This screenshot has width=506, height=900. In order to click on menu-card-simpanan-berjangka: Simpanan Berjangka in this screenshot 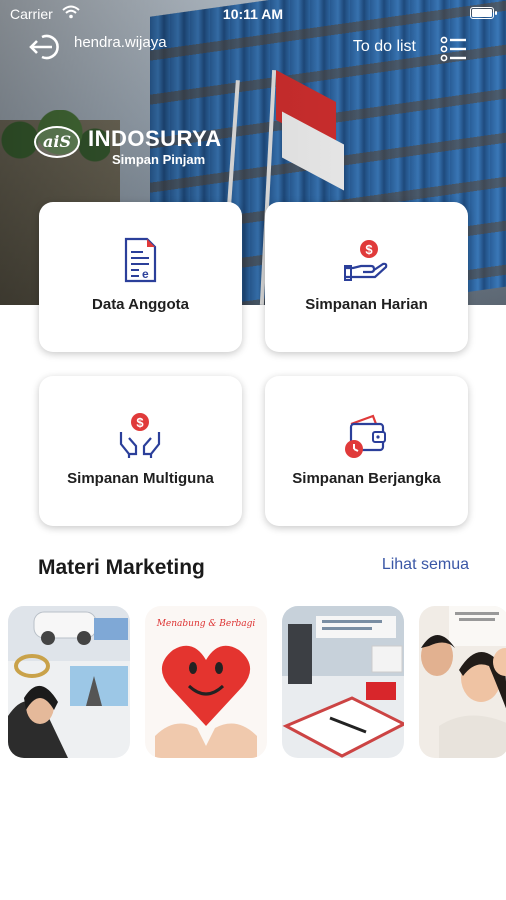, I will do `click(366, 451)`.